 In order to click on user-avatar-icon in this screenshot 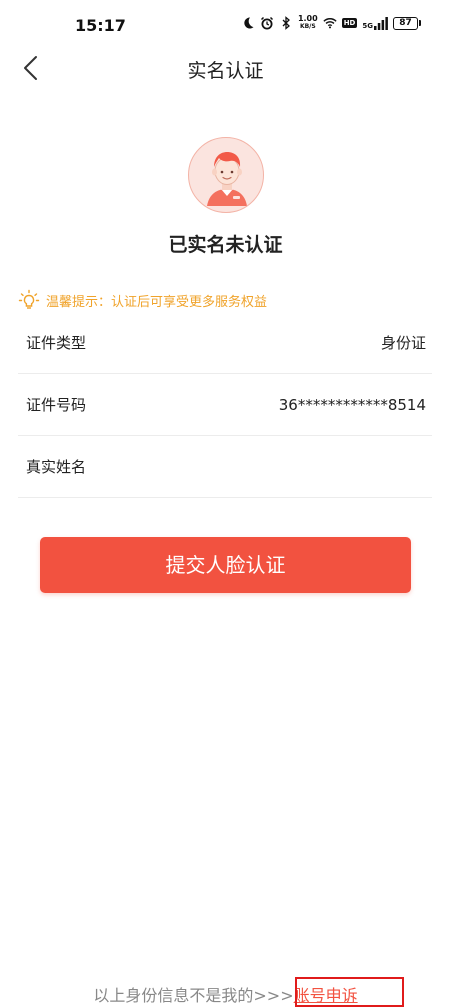, I will do `click(227, 179)`.